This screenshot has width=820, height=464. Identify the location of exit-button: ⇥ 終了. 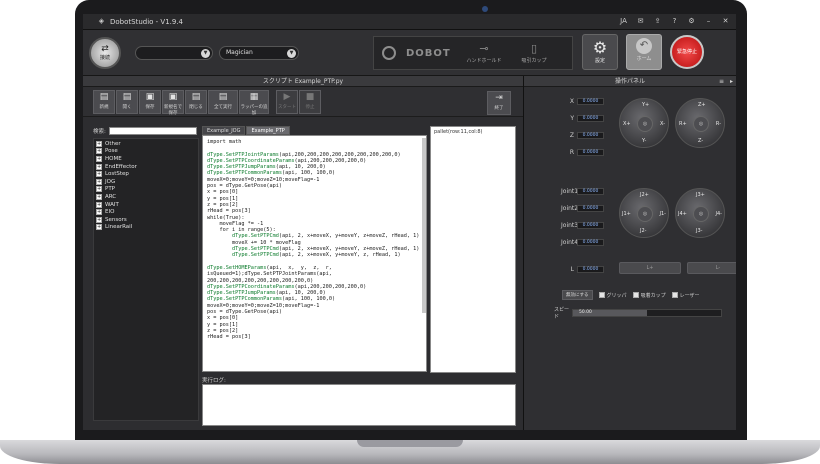
(499, 103).